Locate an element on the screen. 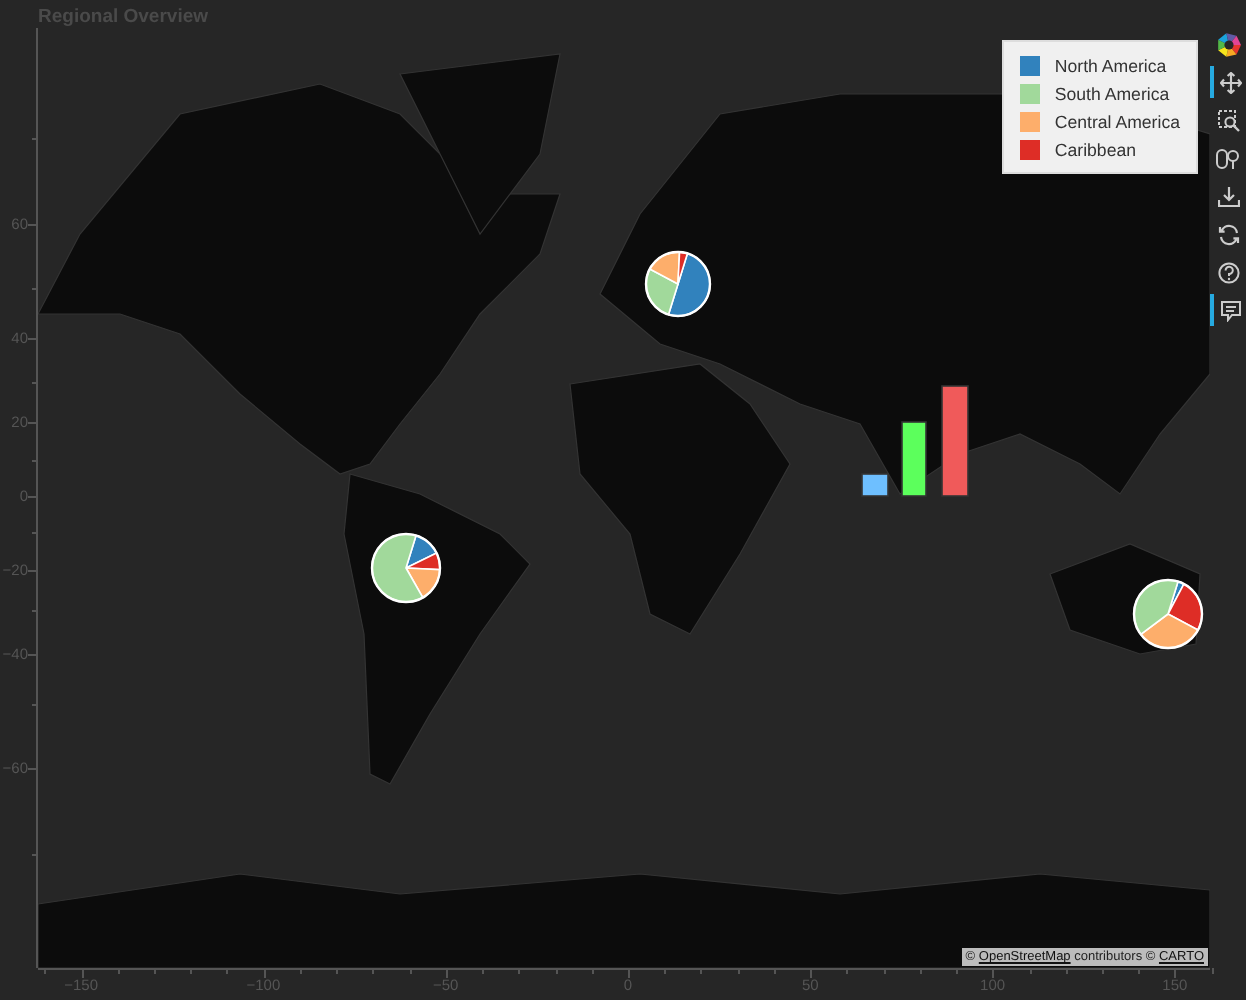 This screenshot has height=1000, width=1246. wheel-zoom-icon is located at coordinates (1228, 158).